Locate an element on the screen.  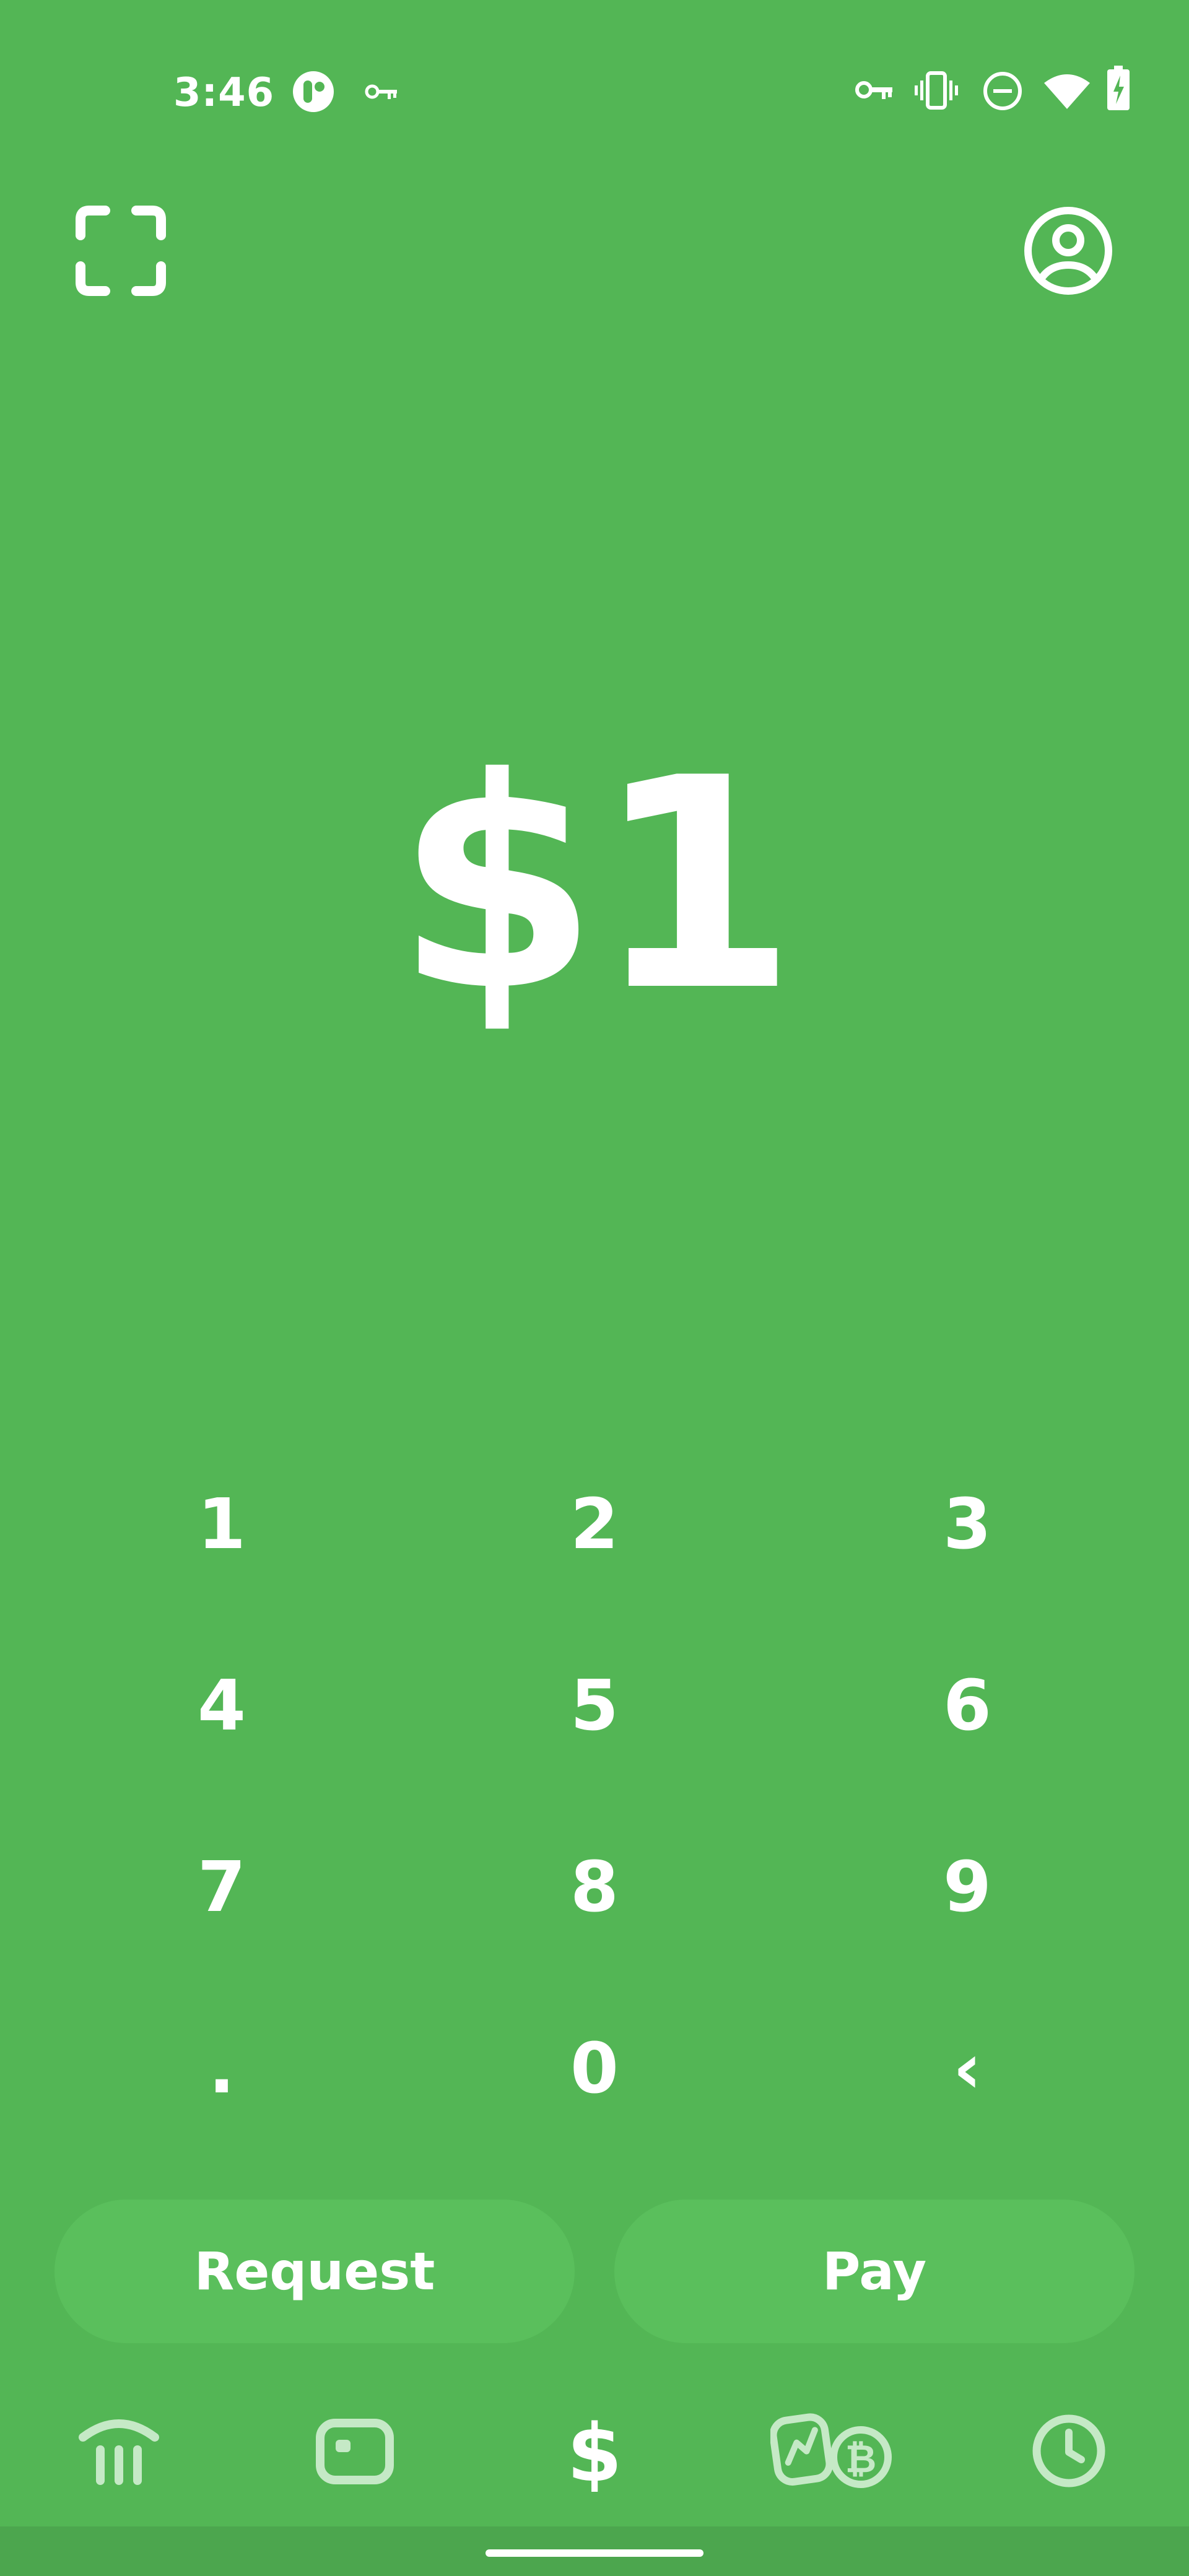
key-7: 7 is located at coordinates (222, 1887).